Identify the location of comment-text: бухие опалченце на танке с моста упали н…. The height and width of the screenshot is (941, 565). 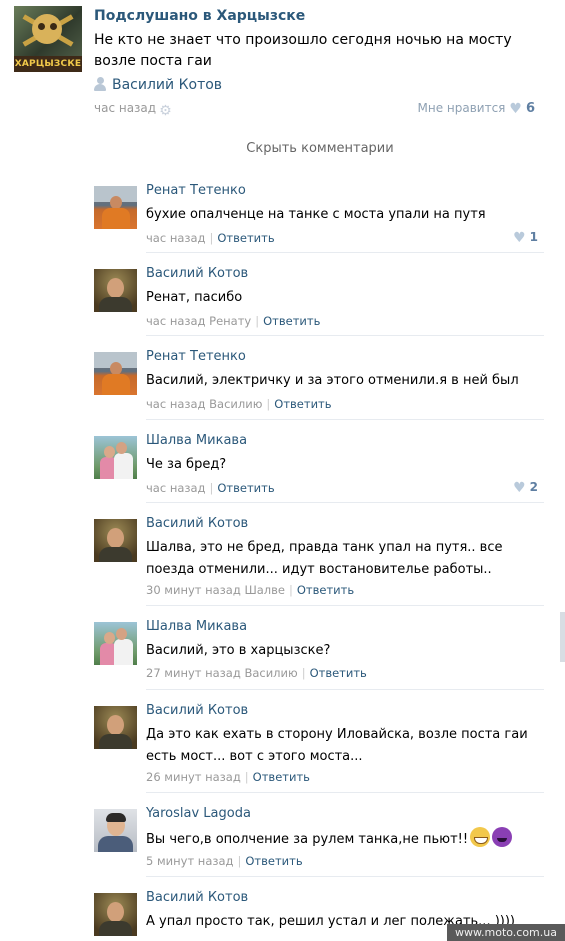
(316, 214).